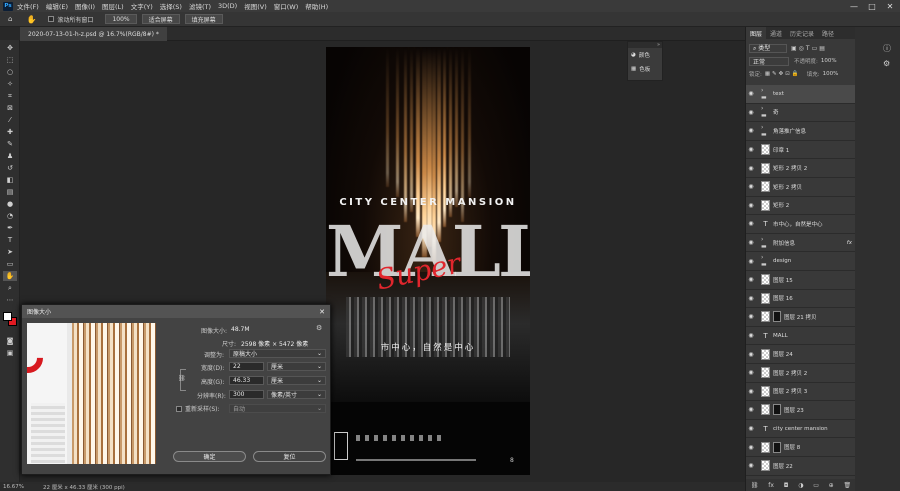 The image size is (900, 491). What do you see at coordinates (768, 48) in the screenshot?
I see `layer-filter-select: ⌕ 类型` at bounding box center [768, 48].